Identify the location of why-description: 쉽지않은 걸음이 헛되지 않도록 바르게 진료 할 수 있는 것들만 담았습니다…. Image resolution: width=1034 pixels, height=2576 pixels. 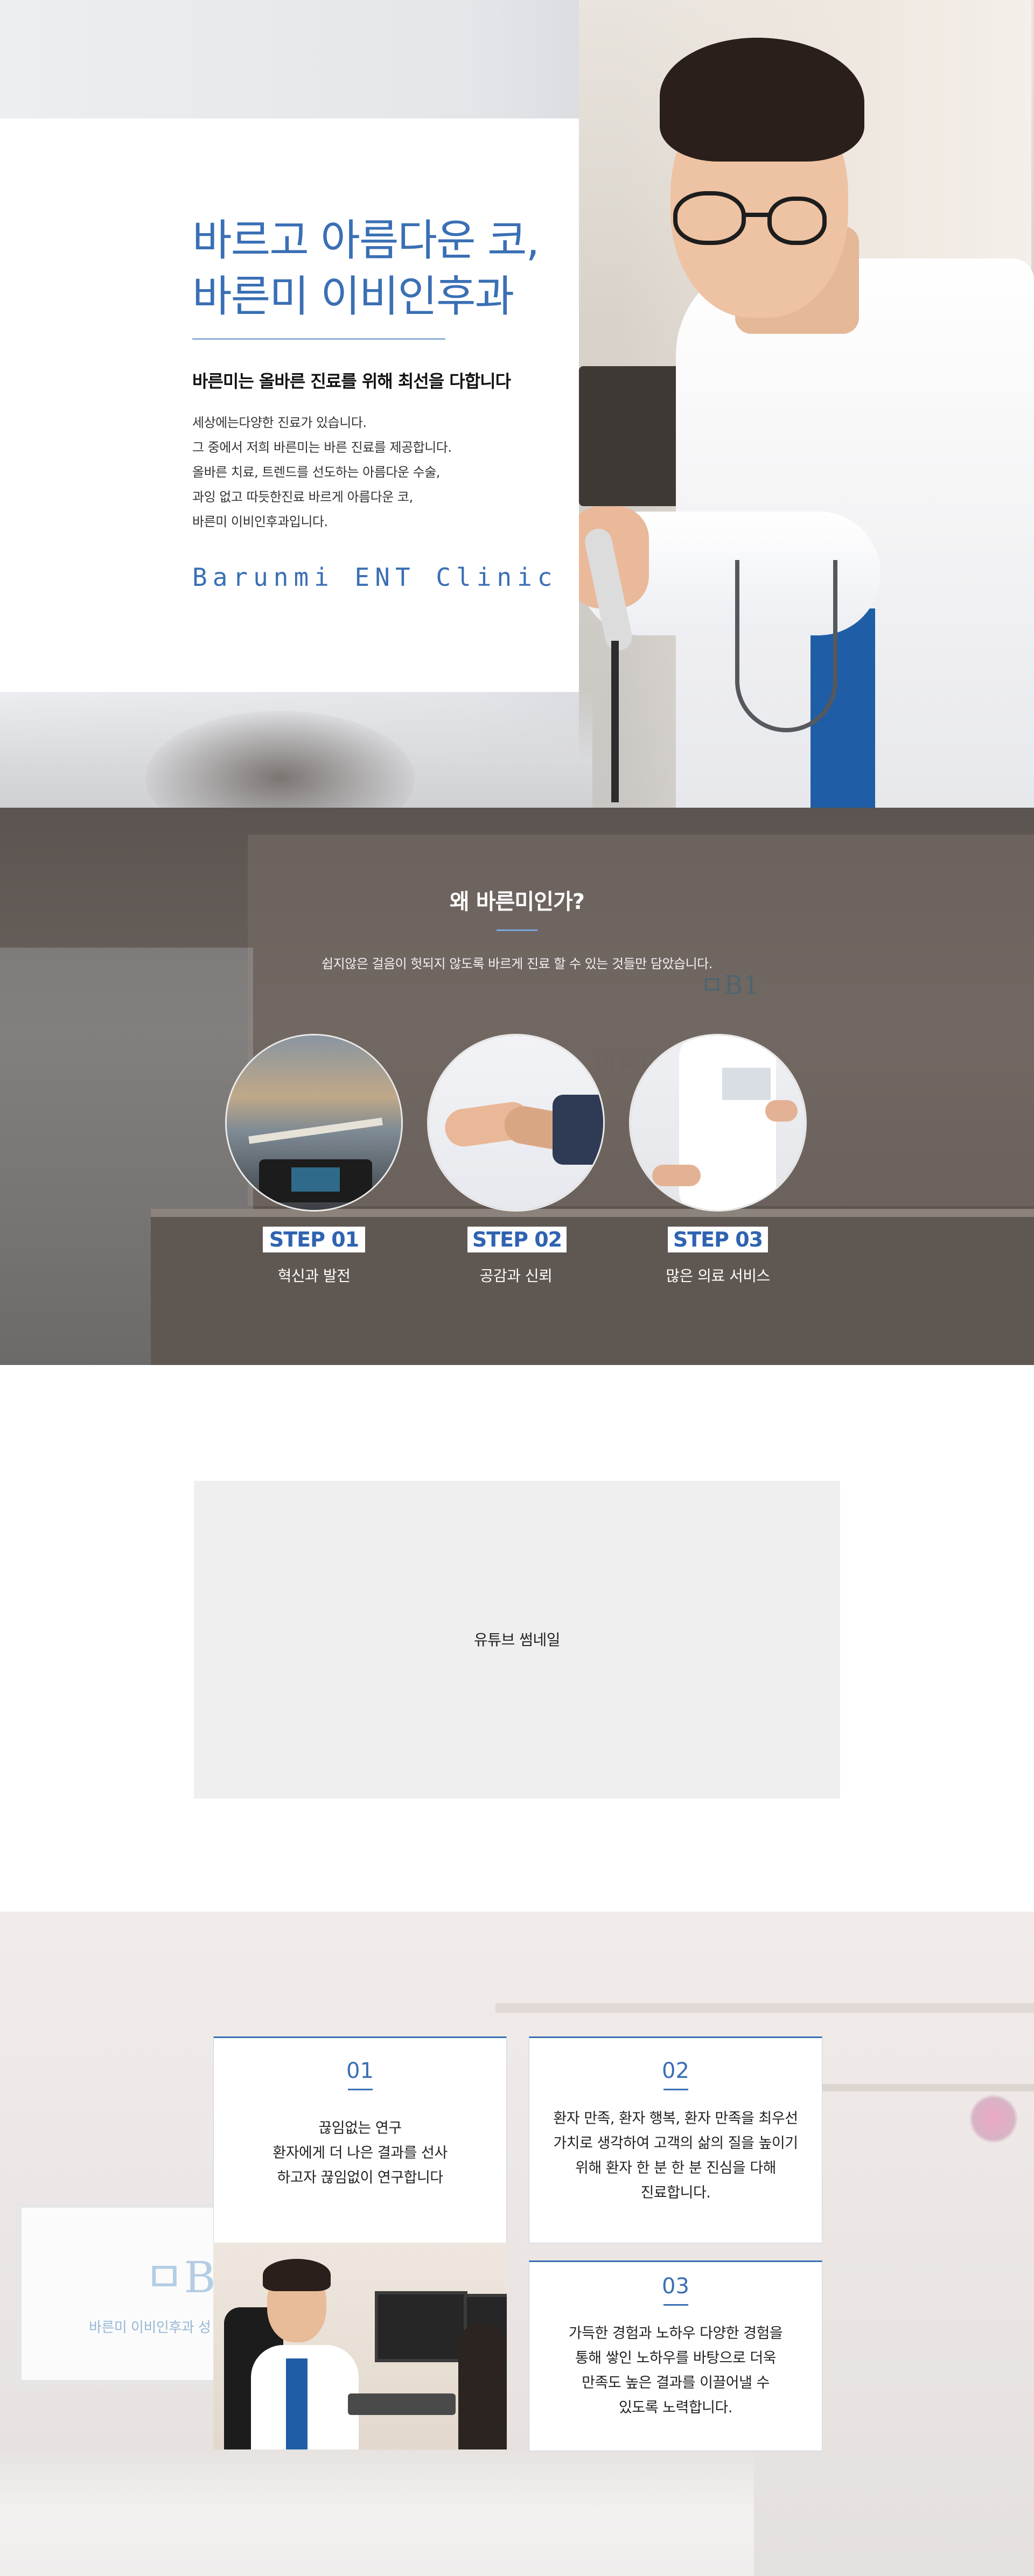
(517, 963).